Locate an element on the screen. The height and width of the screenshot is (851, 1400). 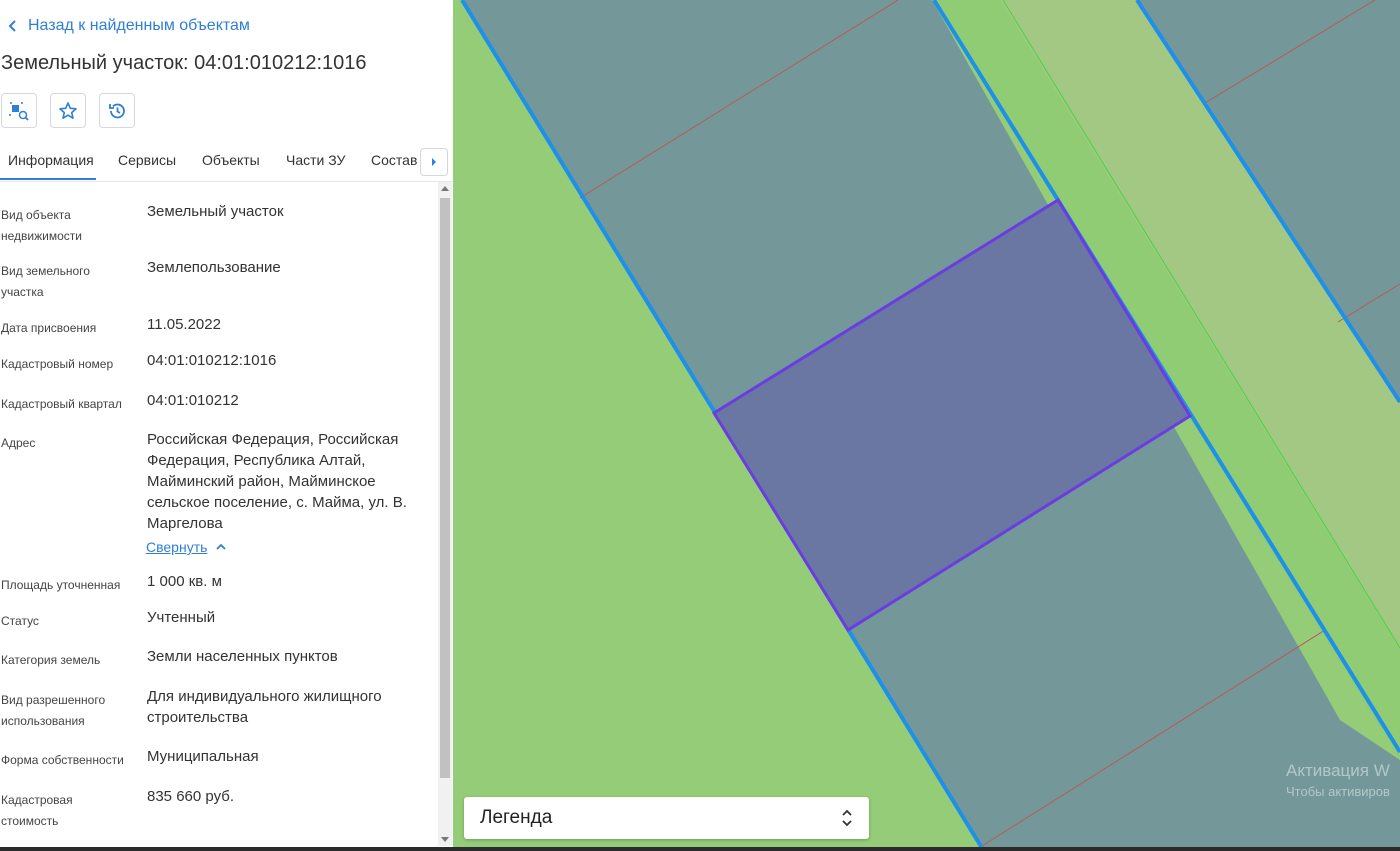
action-toolbar is located at coordinates (68, 110).